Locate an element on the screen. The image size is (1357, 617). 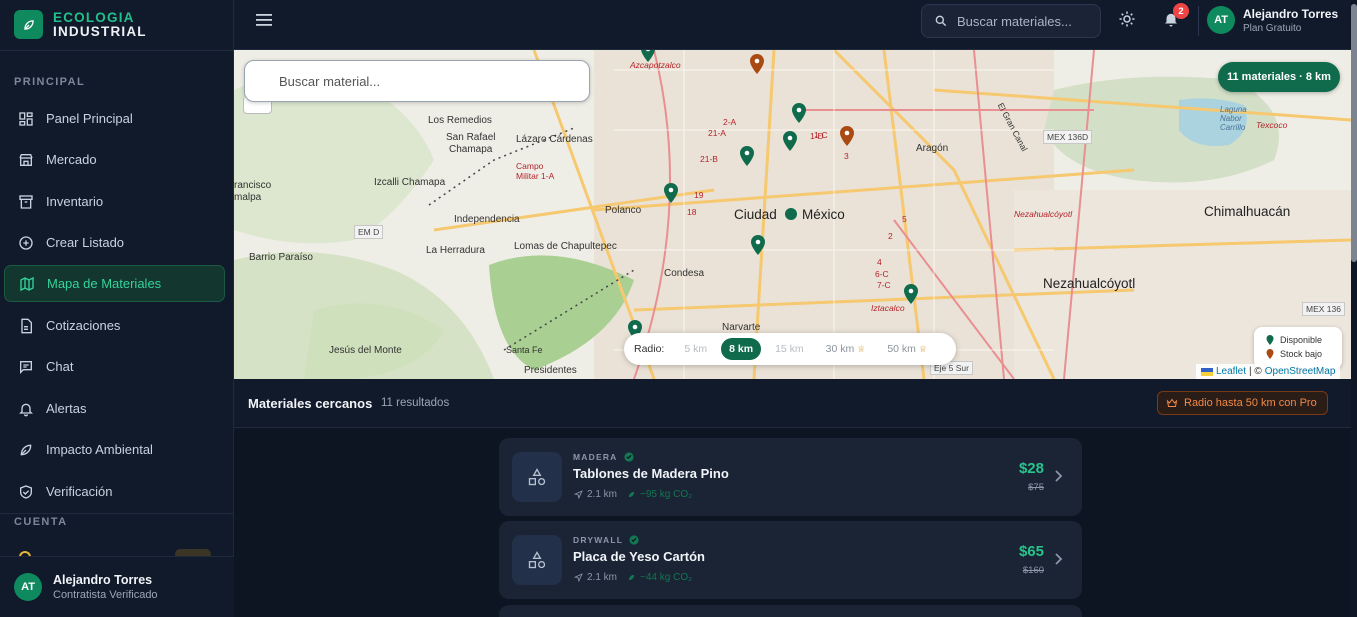
page-scrollbar-thumb is located at coordinates (1354, 133).